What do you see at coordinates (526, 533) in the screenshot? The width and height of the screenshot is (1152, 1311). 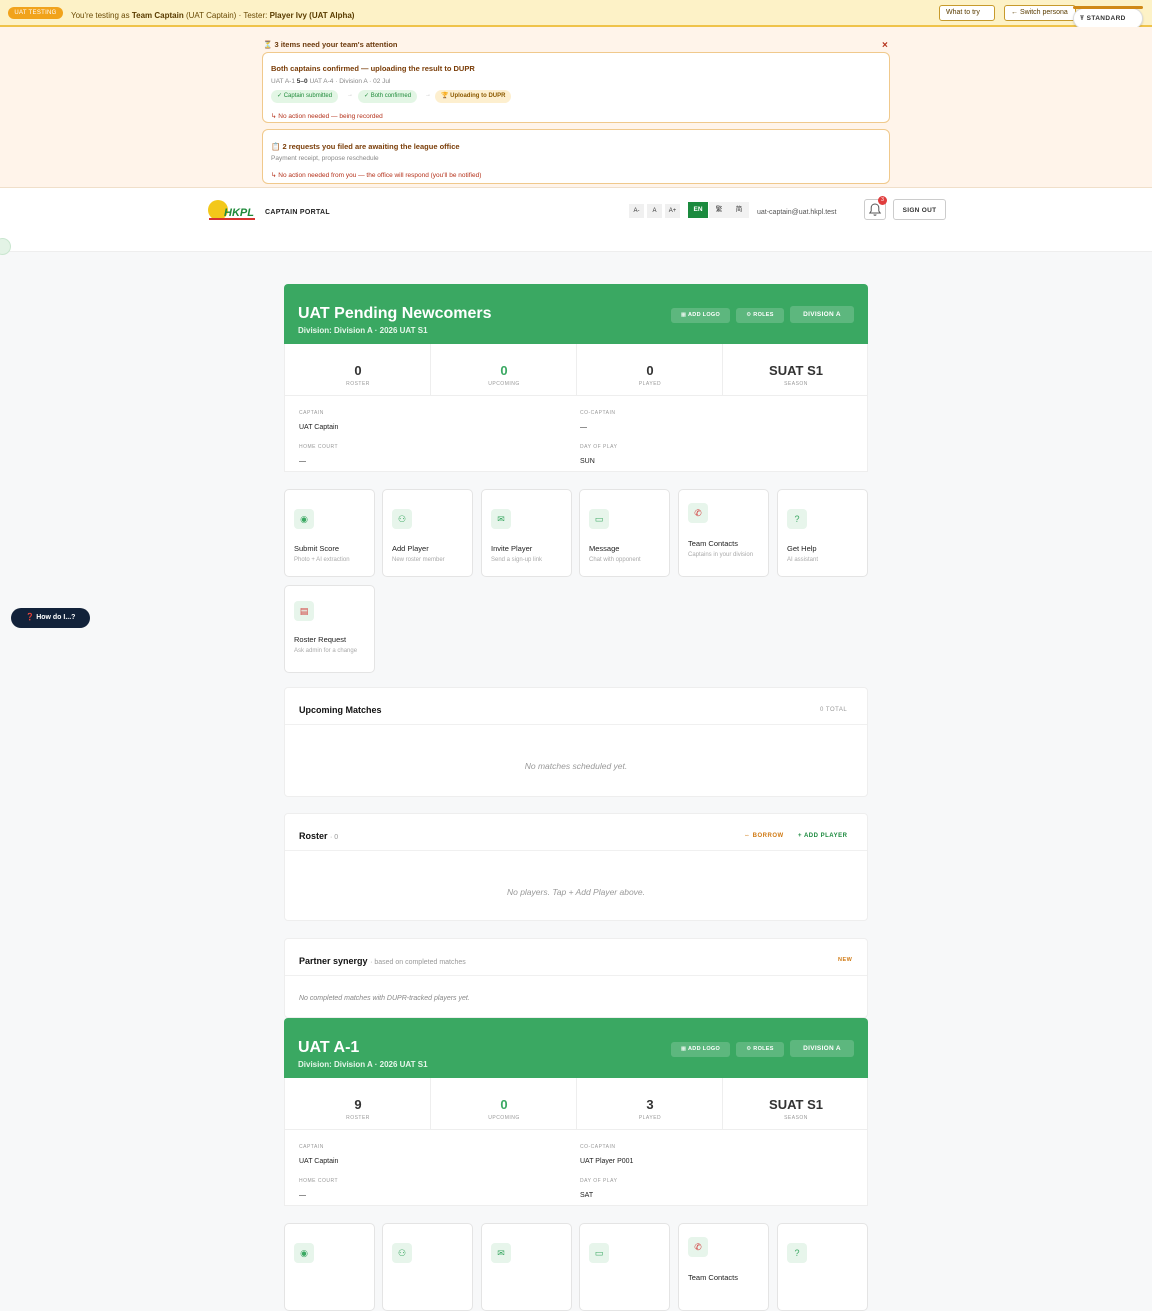 I see `invite-player-tile: ✉ Invite Player Send a sign-up link` at bounding box center [526, 533].